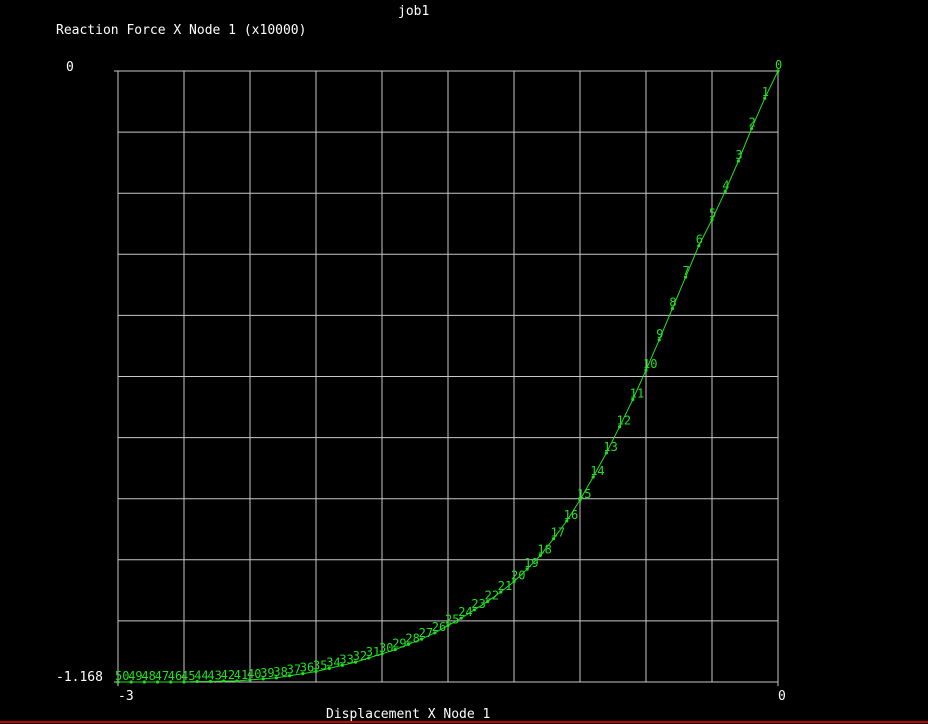 The height and width of the screenshot is (724, 928). I want to click on data-point-label: 1, so click(765, 92).